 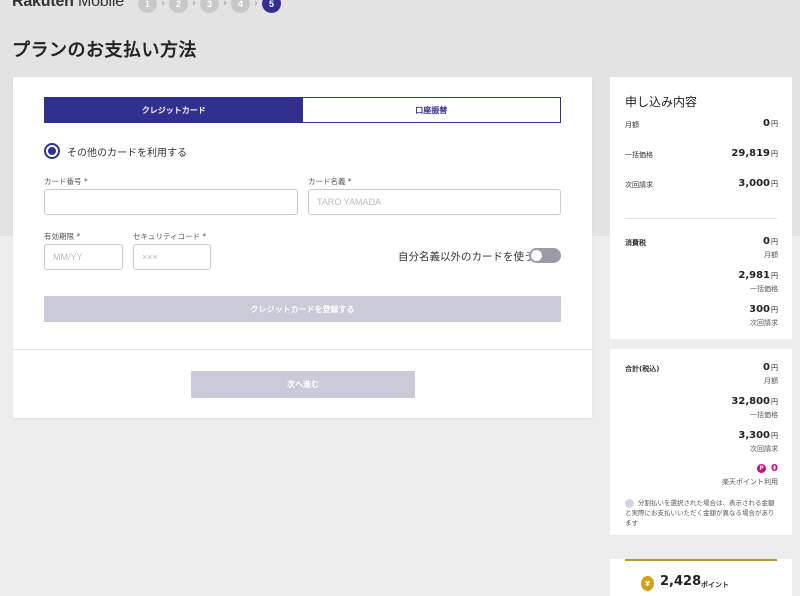 I want to click on expiry-input: MM/YY, so click(x=83, y=257).